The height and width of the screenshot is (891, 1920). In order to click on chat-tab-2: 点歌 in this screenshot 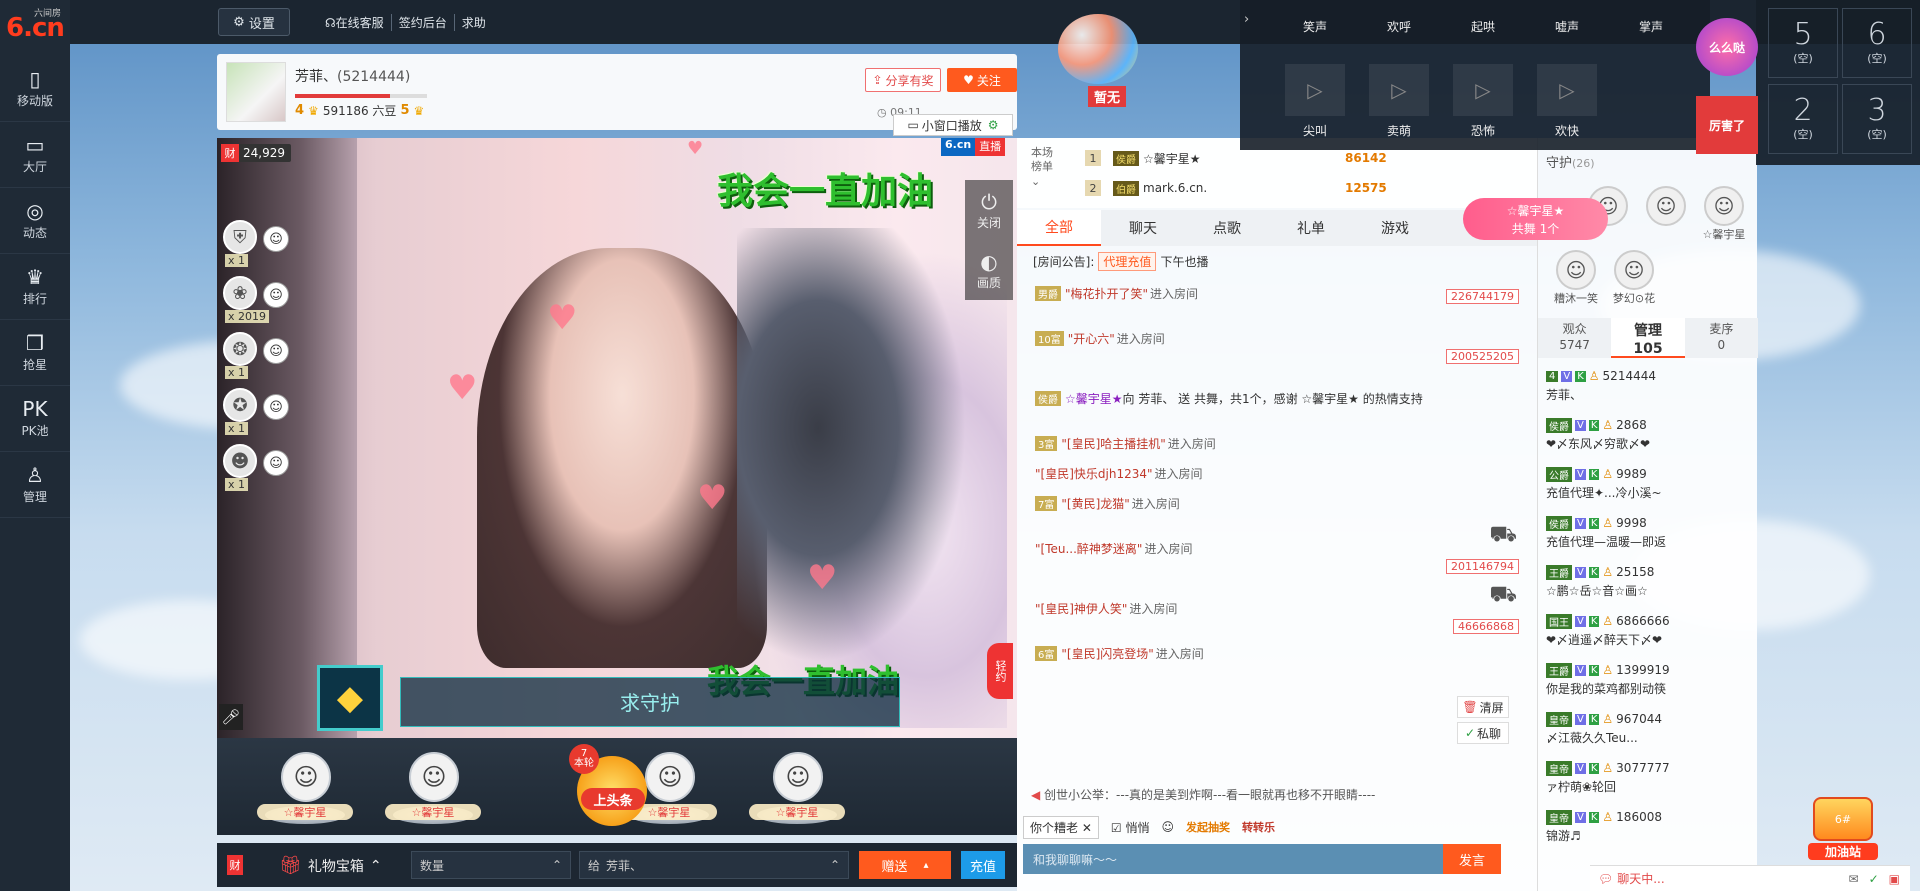, I will do `click(1227, 228)`.